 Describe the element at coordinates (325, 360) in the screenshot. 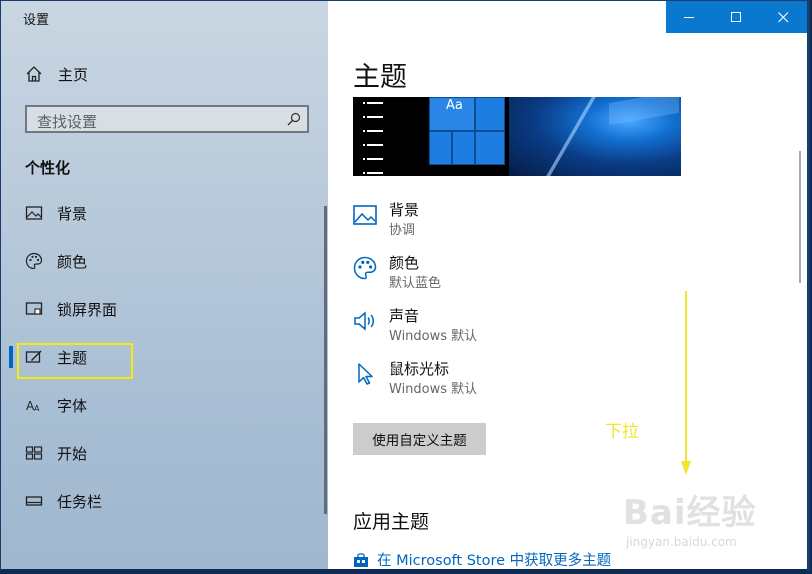

I see `sidebar-scrollbar` at that location.